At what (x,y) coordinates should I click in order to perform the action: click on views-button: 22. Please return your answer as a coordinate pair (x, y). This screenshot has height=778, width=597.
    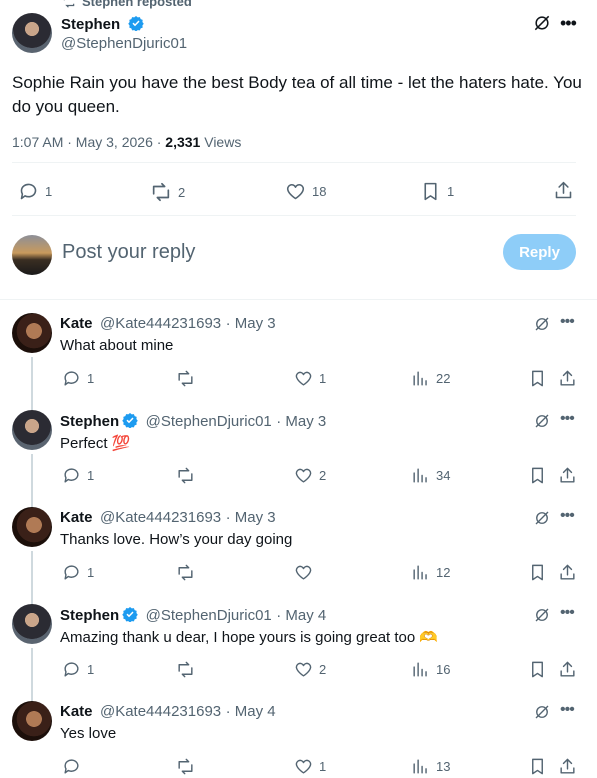
    Looking at the image, I should click on (430, 378).